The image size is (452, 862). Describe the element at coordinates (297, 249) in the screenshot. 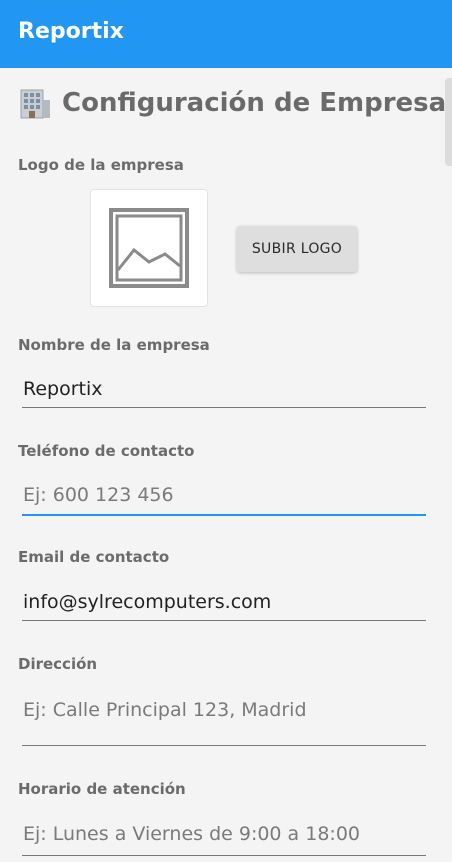

I see `upload-logo-button: SUBIR LOGO` at that location.